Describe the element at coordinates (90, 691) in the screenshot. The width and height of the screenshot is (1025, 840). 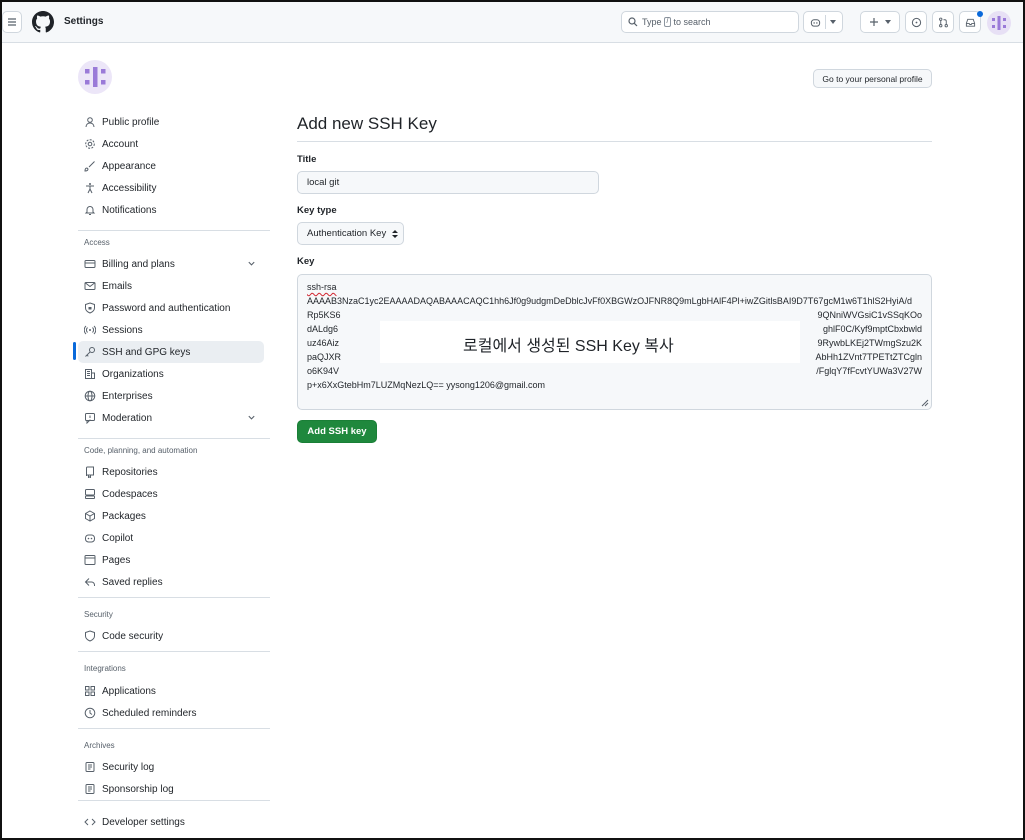
I see `apps-icon` at that location.